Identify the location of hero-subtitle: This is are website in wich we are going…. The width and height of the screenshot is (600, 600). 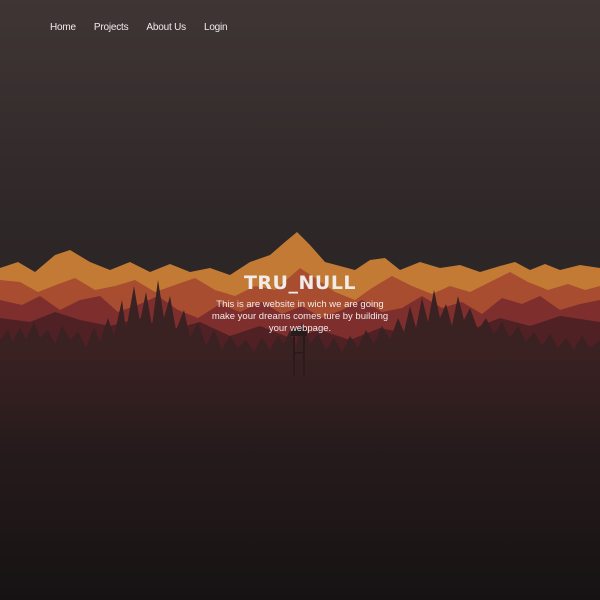
(300, 316).